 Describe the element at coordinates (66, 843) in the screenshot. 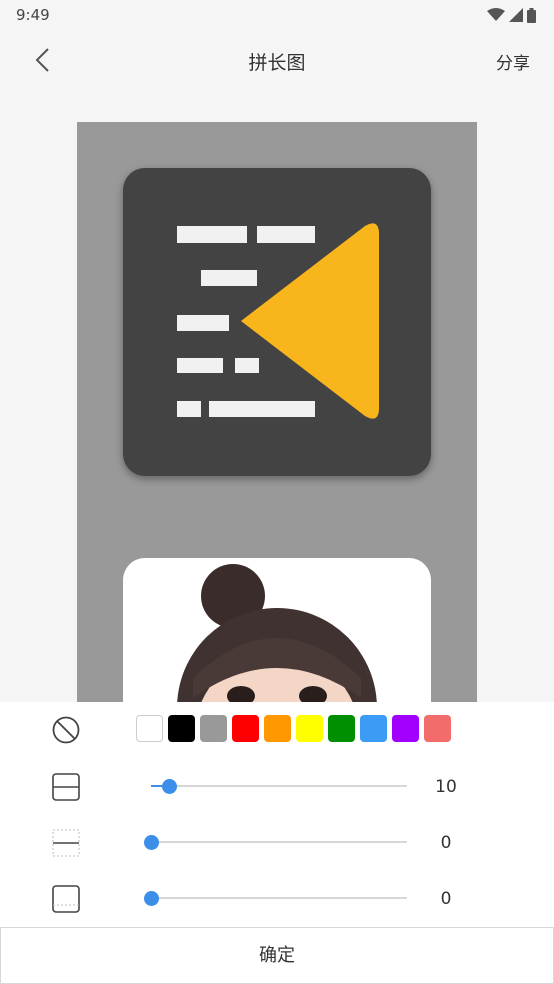

I see `horizontal-margin-icon` at that location.